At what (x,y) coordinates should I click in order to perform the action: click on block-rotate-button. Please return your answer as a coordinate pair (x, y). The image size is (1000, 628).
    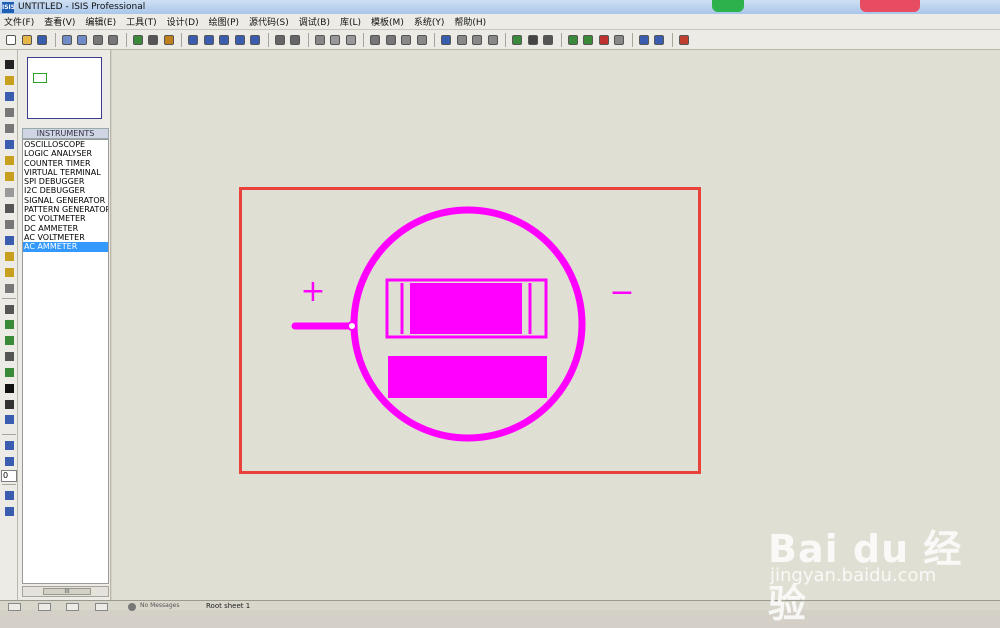
    Looking at the image, I should click on (406, 40).